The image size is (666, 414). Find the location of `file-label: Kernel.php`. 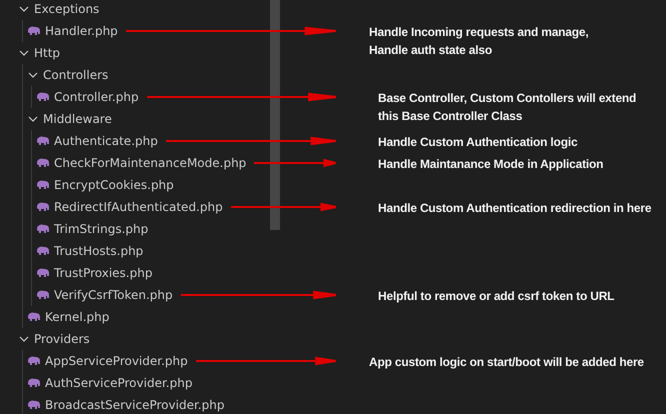

file-label: Kernel.php is located at coordinates (77, 317).